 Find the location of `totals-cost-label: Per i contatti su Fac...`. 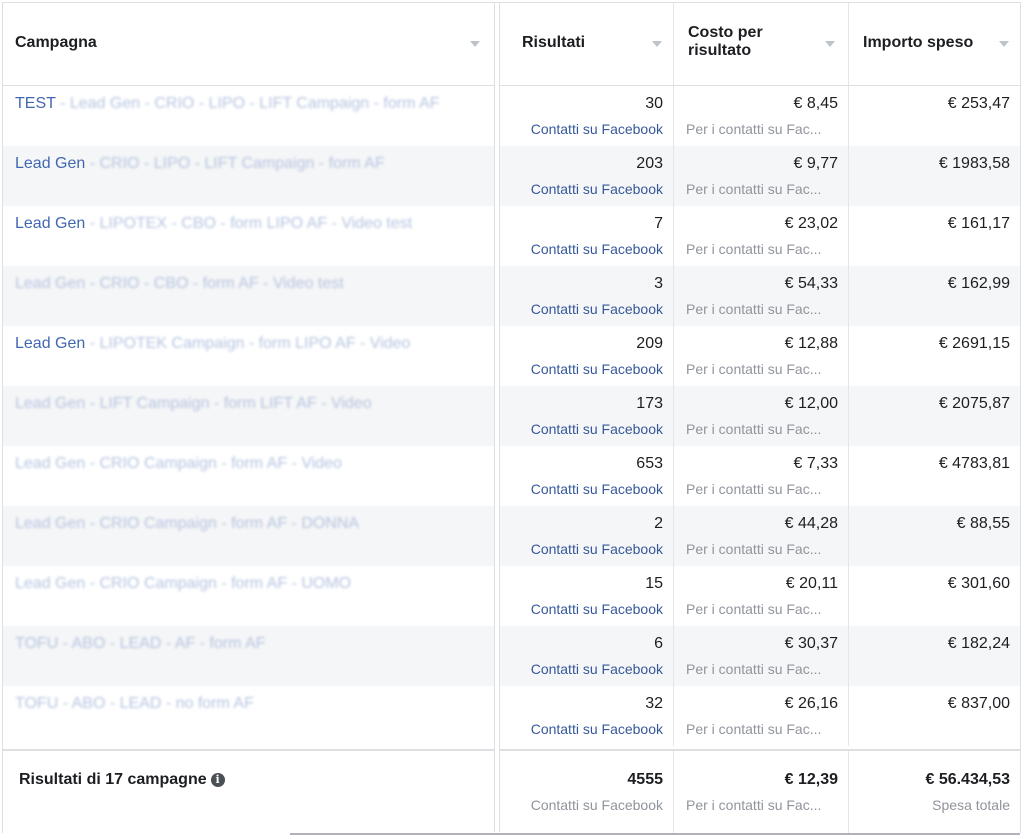

totals-cost-label: Per i contatti su Fac... is located at coordinates (754, 805).